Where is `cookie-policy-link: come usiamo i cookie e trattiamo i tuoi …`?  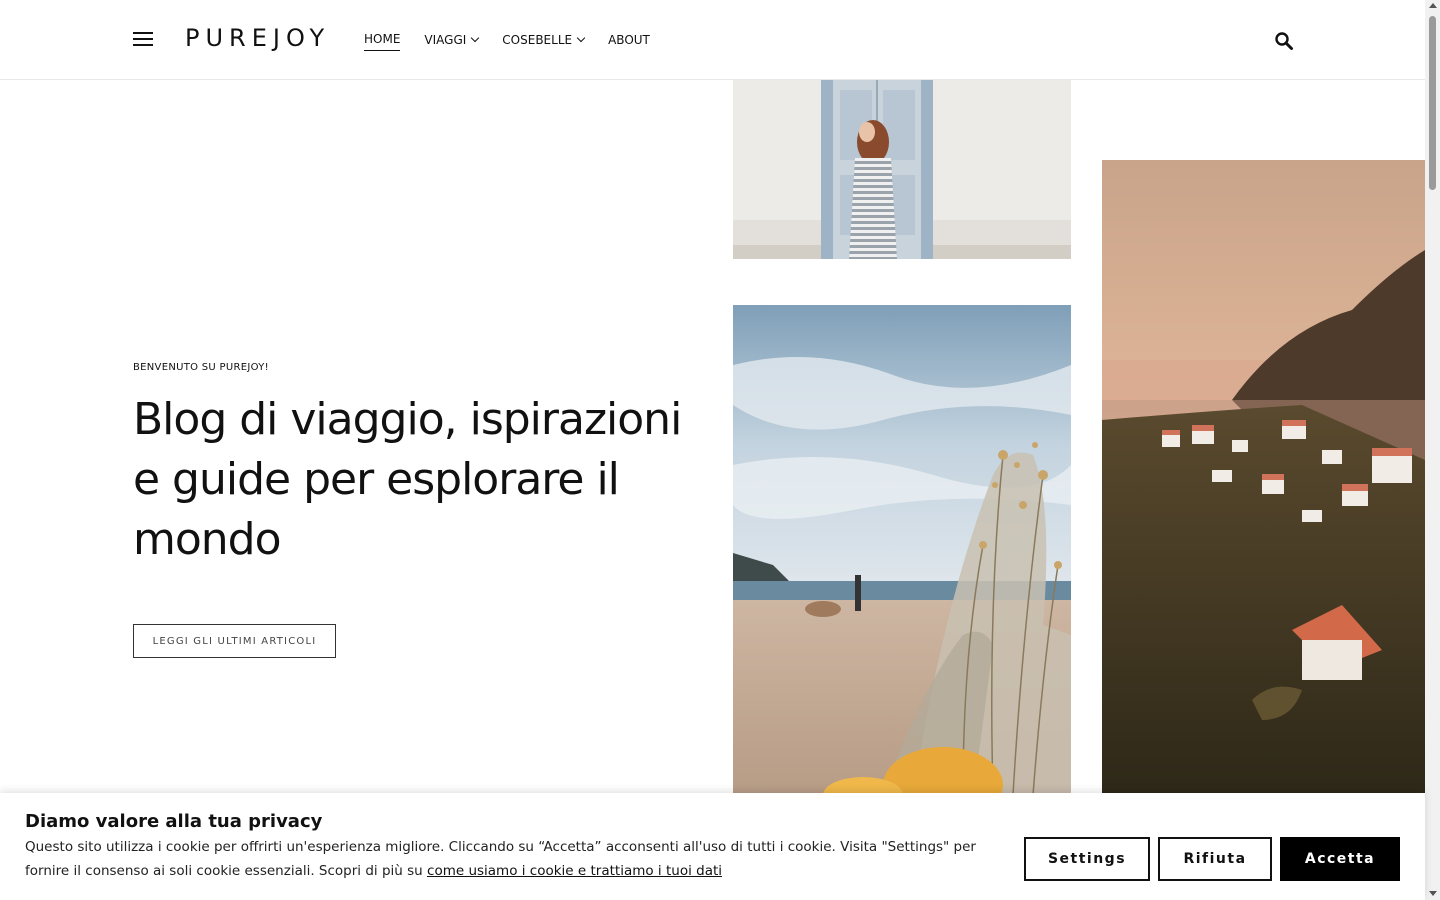 cookie-policy-link: come usiamo i cookie e trattiamo i tuoi … is located at coordinates (574, 871).